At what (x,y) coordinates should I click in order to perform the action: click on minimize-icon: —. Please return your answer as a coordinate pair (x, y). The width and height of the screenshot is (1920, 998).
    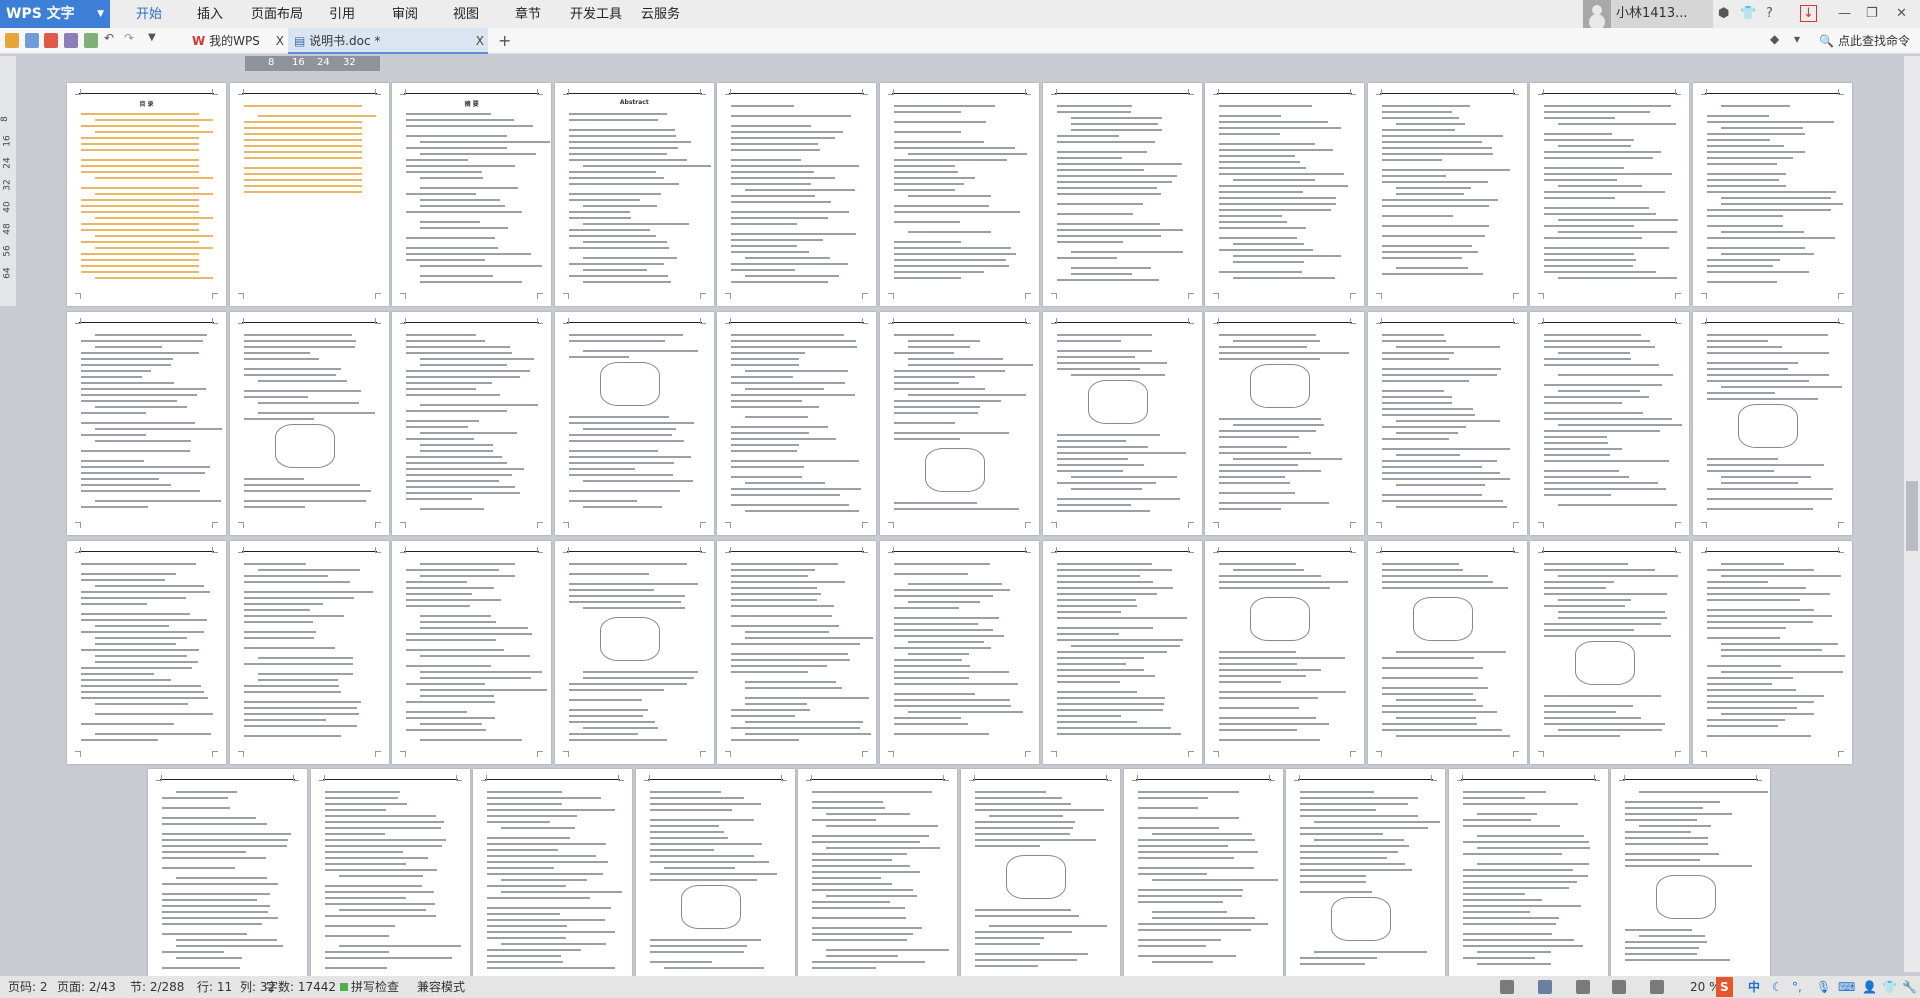
    Looking at the image, I should click on (1844, 13).